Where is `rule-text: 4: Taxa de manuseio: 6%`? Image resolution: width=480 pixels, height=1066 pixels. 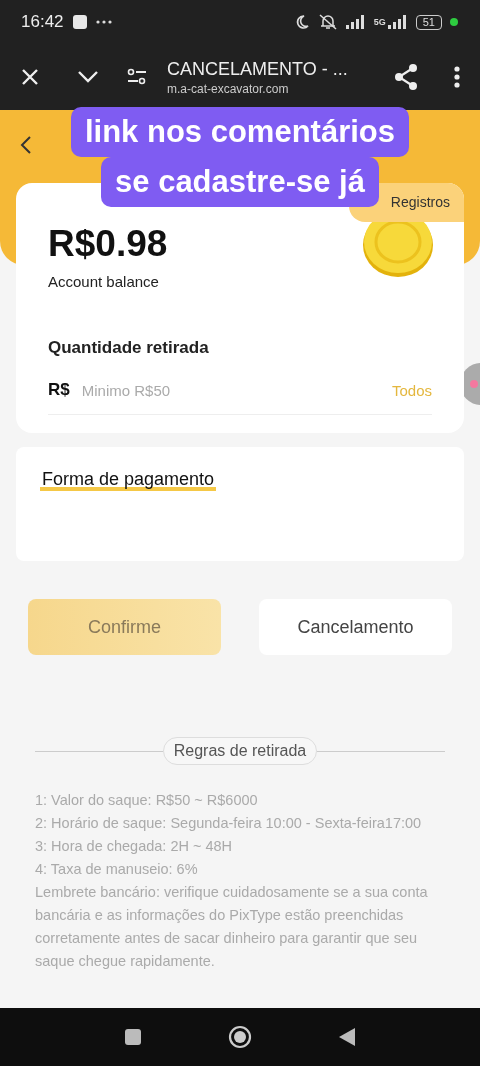
rule-text: 4: Taxa de manuseio: 6% is located at coordinates (117, 869).